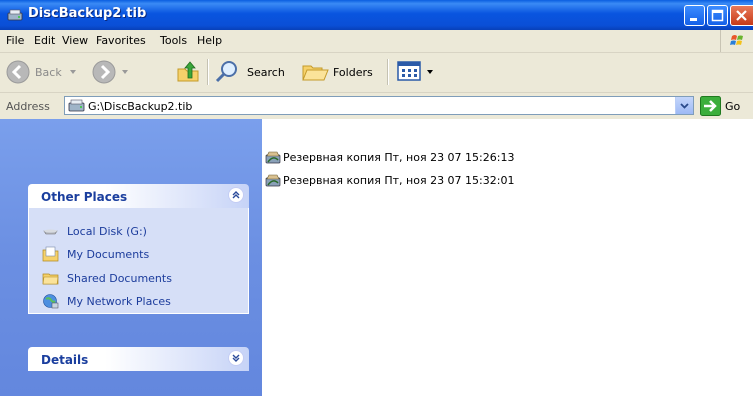 This screenshot has width=753, height=396. What do you see at coordinates (76, 105) in the screenshot?
I see `backup-file-icon` at bounding box center [76, 105].